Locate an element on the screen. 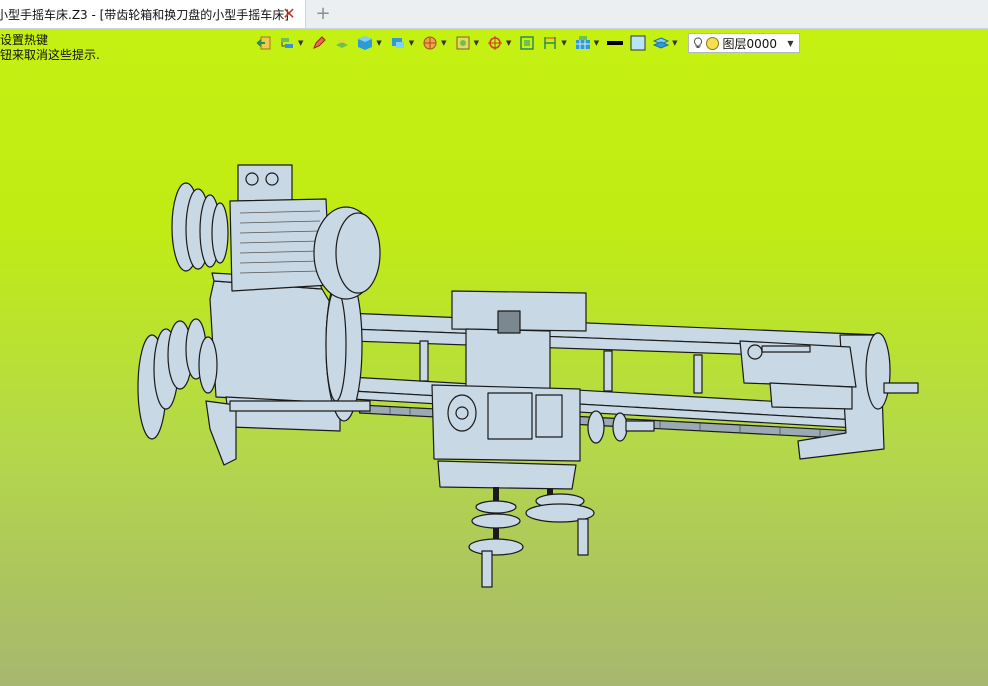 This screenshot has height=686, width=988. fill-color-icon is located at coordinates (638, 43).